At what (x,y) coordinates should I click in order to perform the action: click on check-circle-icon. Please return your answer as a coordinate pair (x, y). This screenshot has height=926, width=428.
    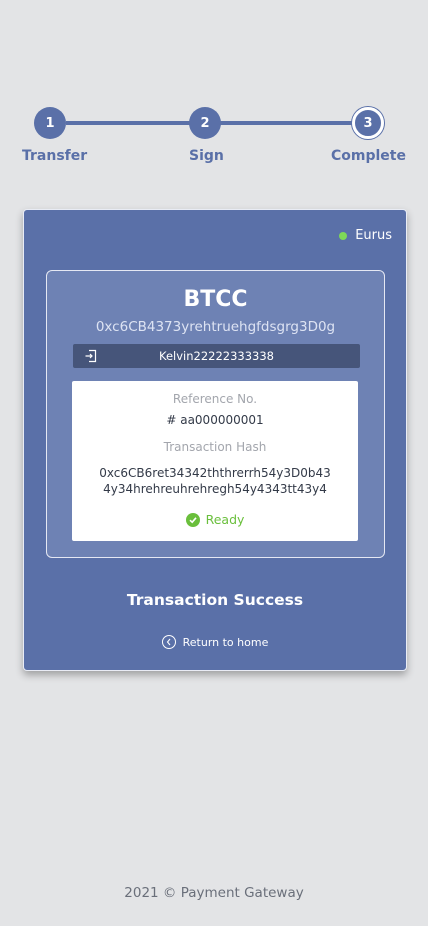
    Looking at the image, I should click on (192, 519).